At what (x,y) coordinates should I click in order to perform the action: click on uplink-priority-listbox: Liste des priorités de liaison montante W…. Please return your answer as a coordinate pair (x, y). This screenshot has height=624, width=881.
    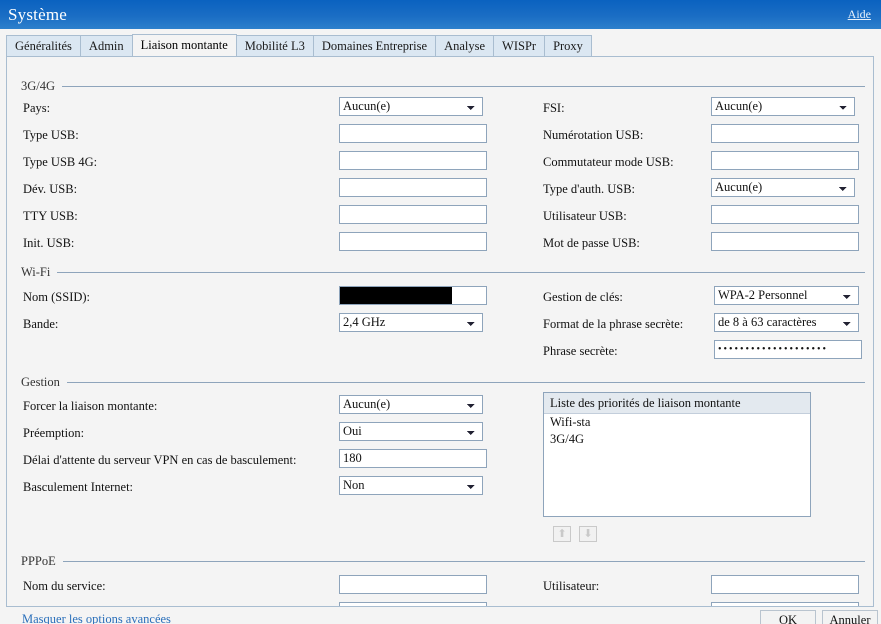
    Looking at the image, I should click on (677, 454).